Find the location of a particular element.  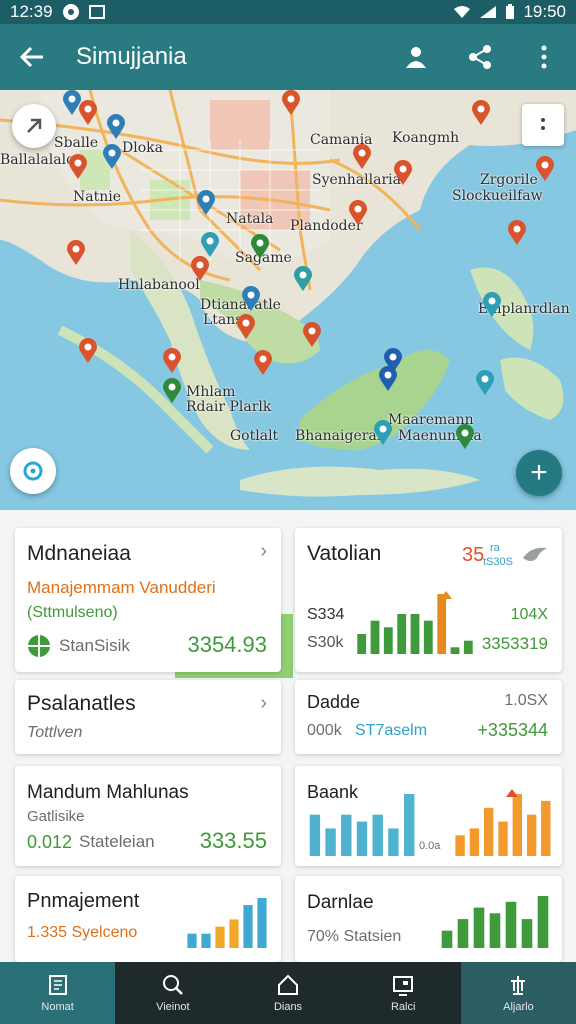

card-right-bottom: 3353319 is located at coordinates (514, 643).